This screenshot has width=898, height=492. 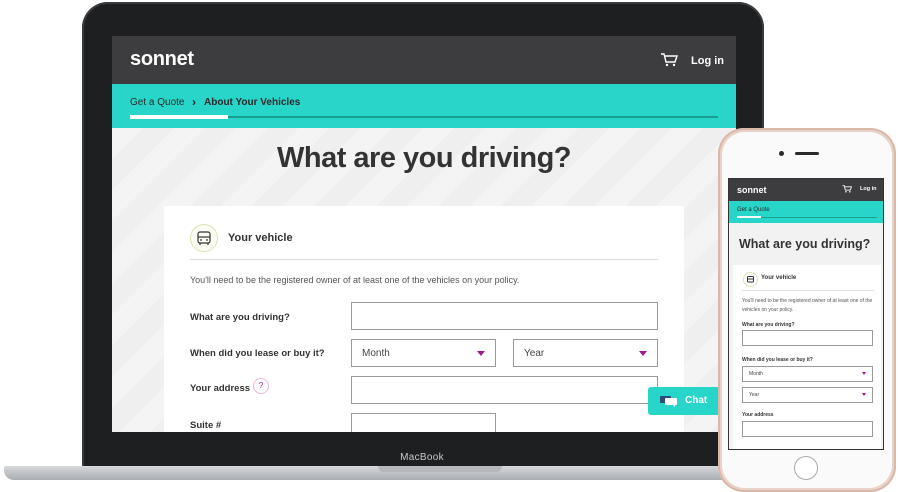 What do you see at coordinates (807, 153) in the screenshot?
I see `speaker-grille` at bounding box center [807, 153].